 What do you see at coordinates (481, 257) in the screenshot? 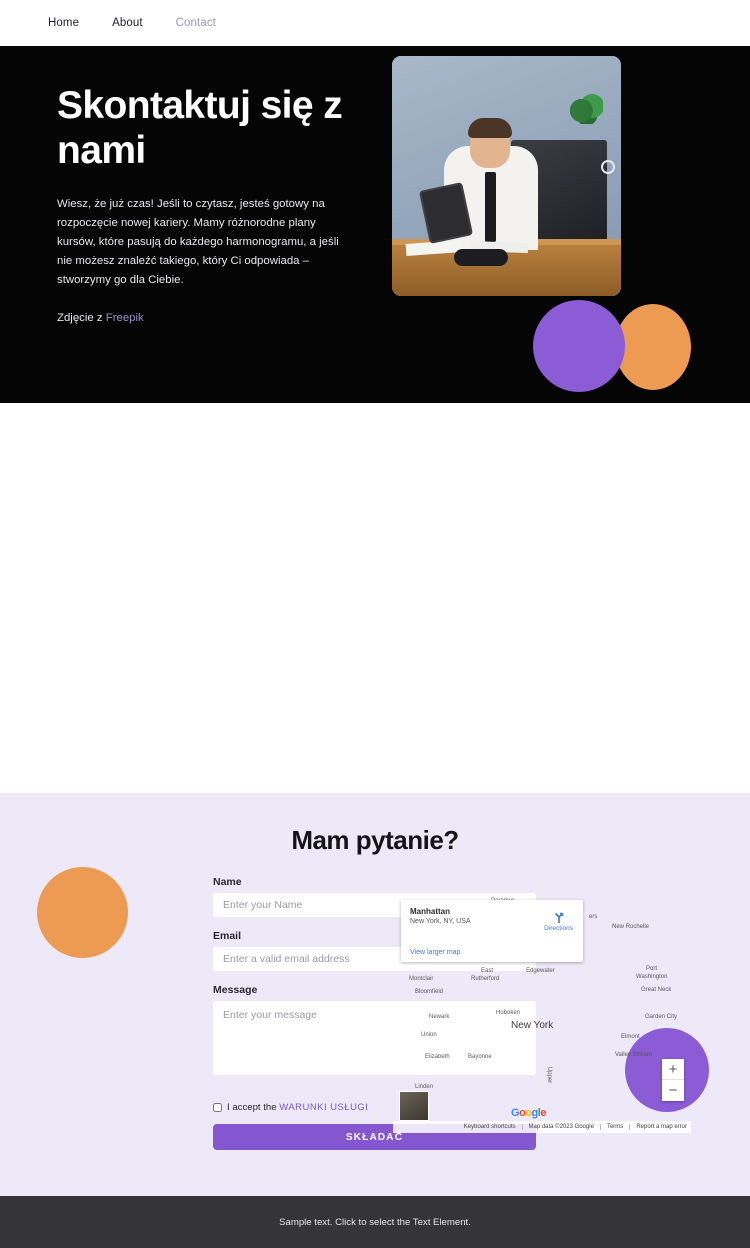
I see `photo-speaker` at bounding box center [481, 257].